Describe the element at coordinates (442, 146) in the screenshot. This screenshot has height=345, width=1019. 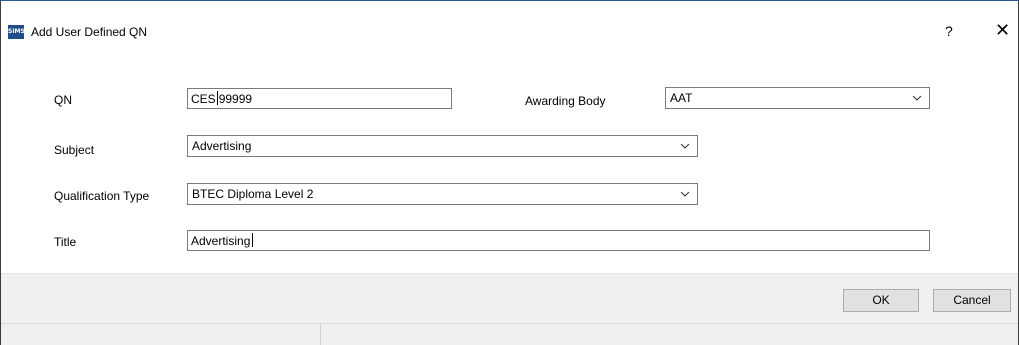
I see `subject-dropdown: Advertising` at that location.